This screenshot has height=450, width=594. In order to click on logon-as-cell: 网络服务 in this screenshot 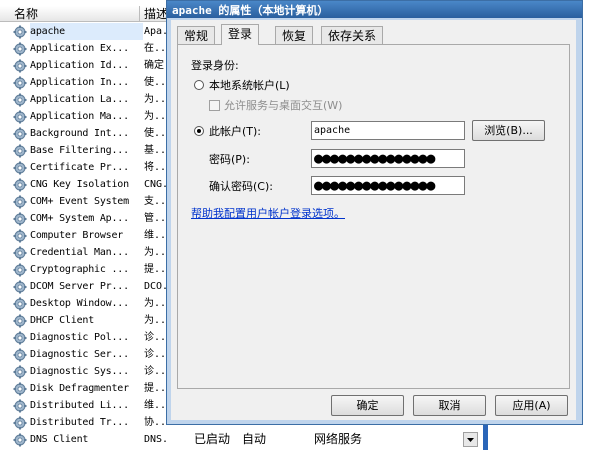, I will do `click(338, 439)`.